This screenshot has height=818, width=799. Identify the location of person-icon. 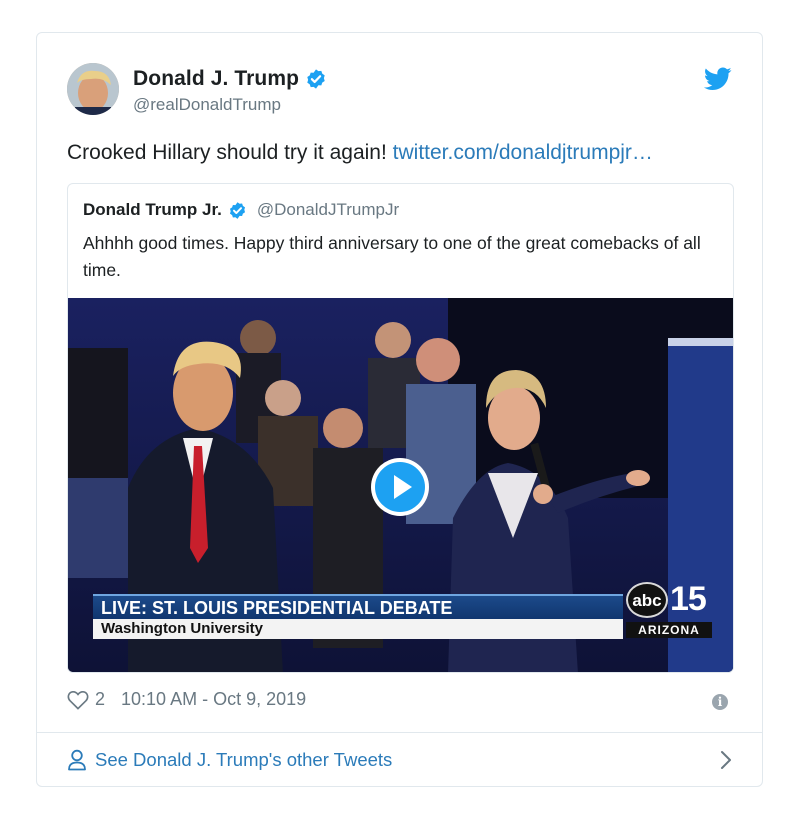
(77, 760).